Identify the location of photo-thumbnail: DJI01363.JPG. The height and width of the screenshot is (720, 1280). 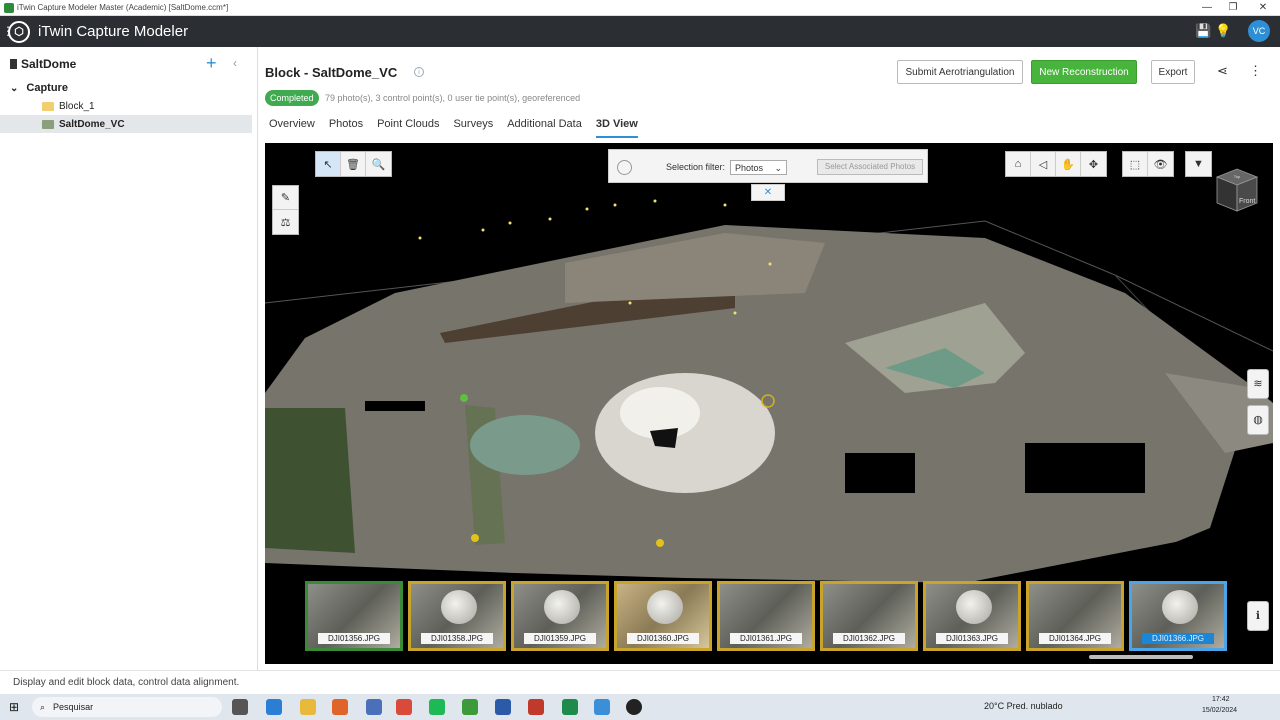
(972, 616).